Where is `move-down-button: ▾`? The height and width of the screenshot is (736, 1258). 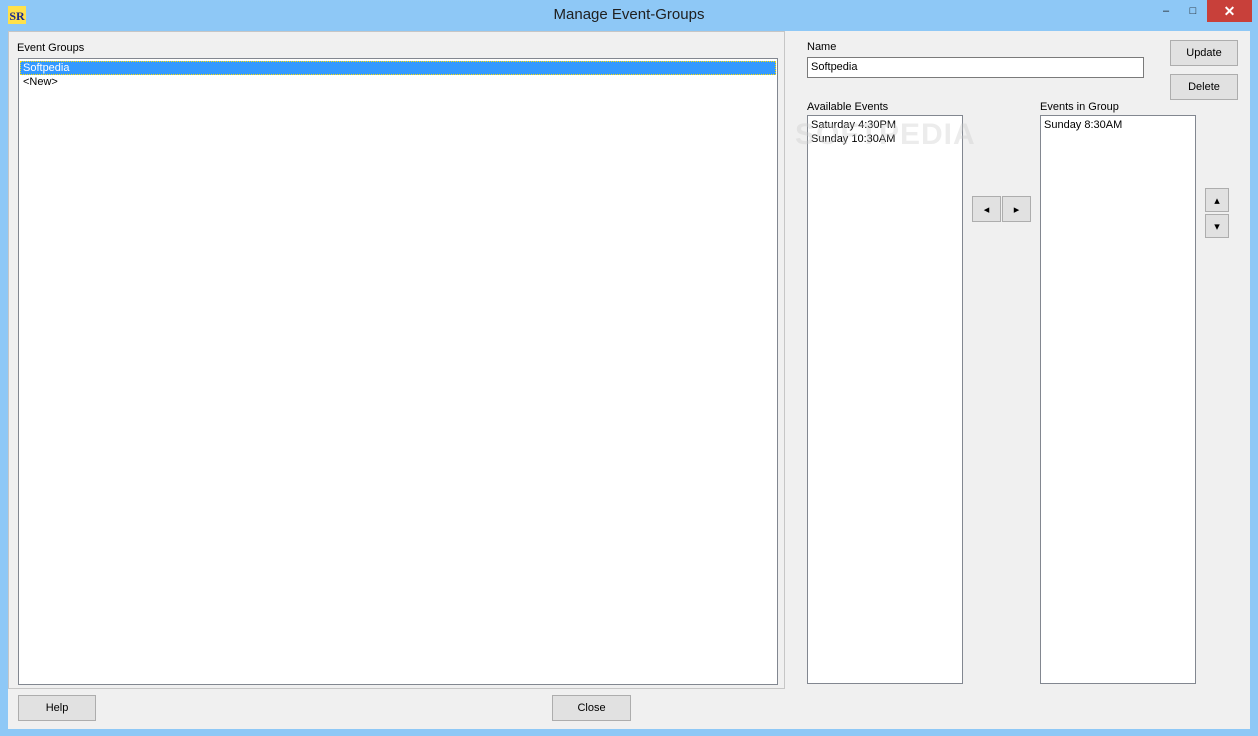
move-down-button: ▾ is located at coordinates (1217, 226).